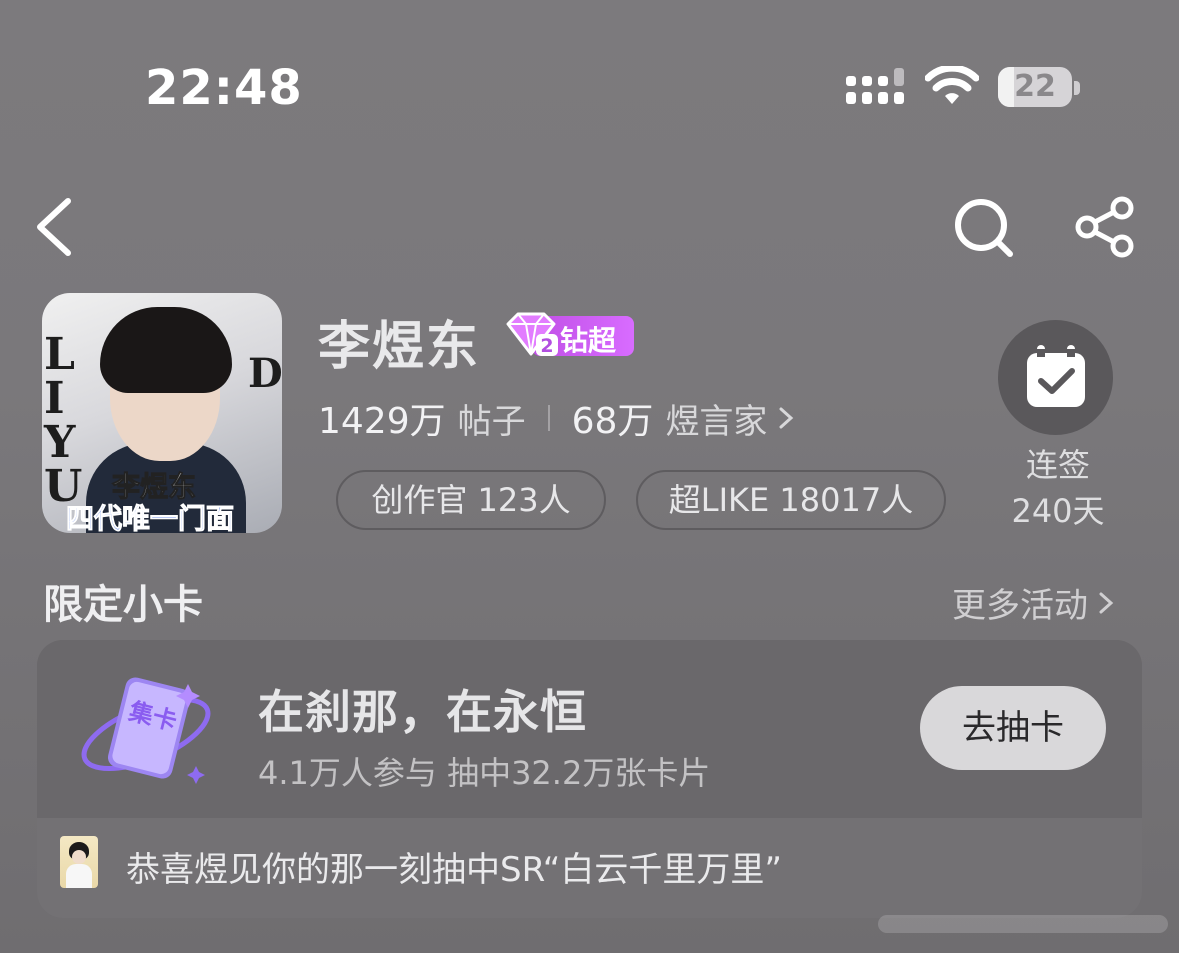 Image resolution: width=1179 pixels, height=953 pixels. What do you see at coordinates (1105, 227) in the screenshot?
I see `share-icon` at bounding box center [1105, 227].